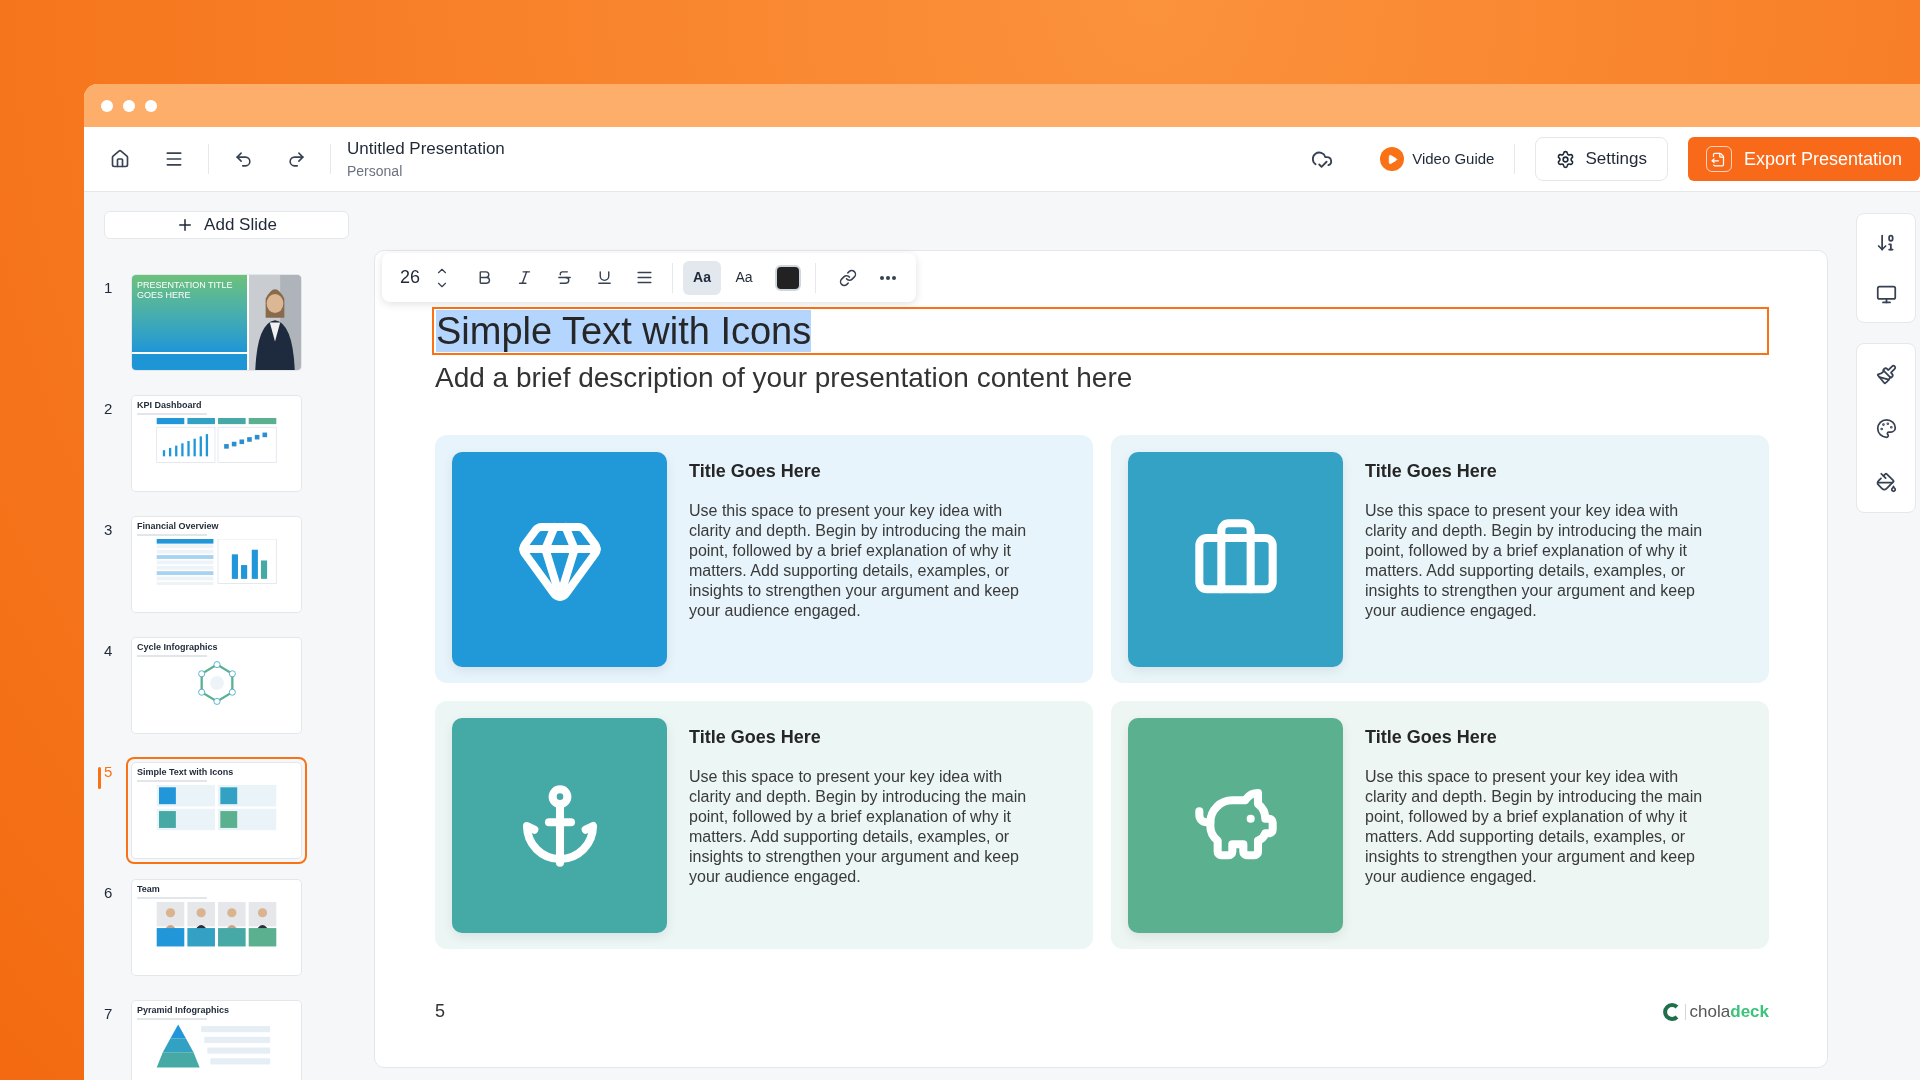  Describe the element at coordinates (149, 888) in the screenshot. I see `thumbnail-title: Team` at that location.